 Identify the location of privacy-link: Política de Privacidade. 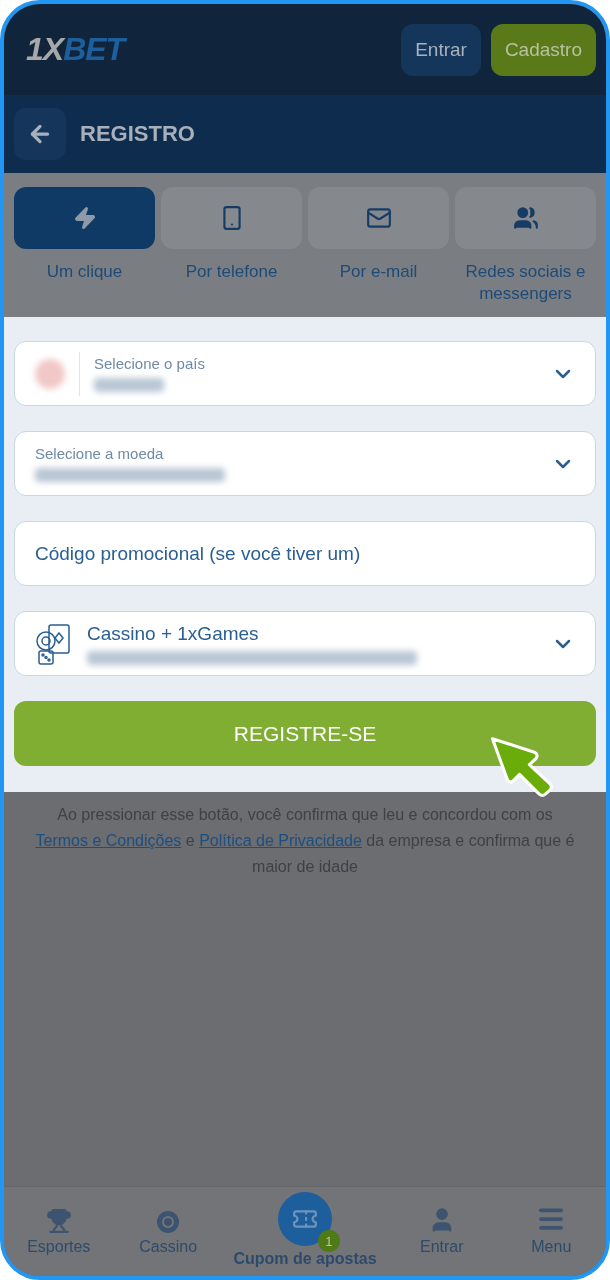
(280, 840).